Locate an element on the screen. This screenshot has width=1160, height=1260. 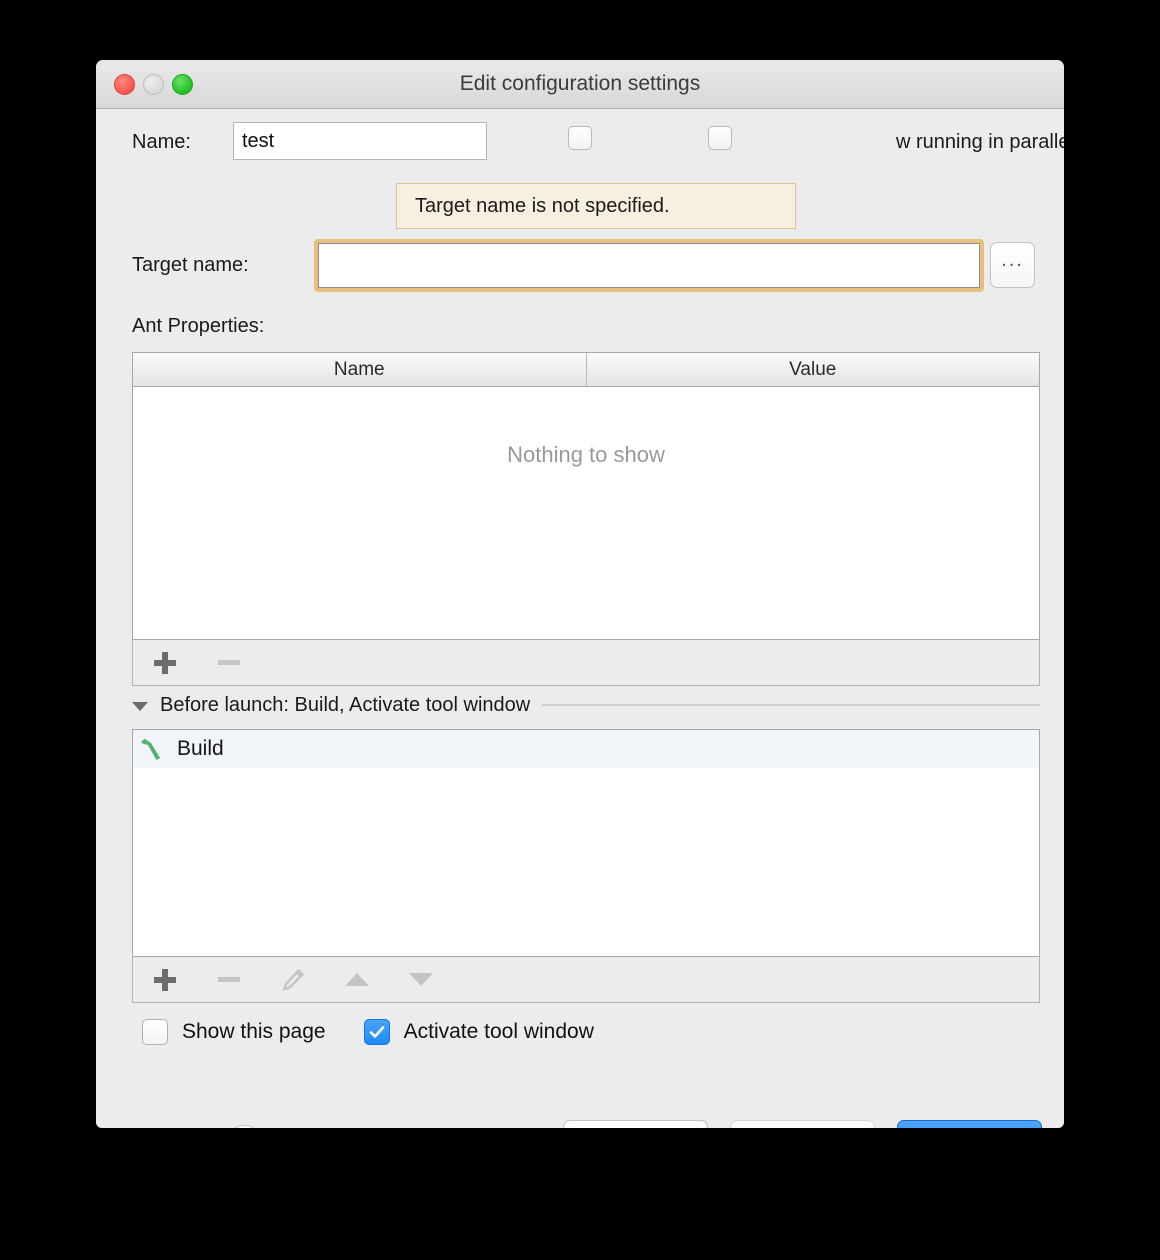
hammer-icon is located at coordinates (150, 749).